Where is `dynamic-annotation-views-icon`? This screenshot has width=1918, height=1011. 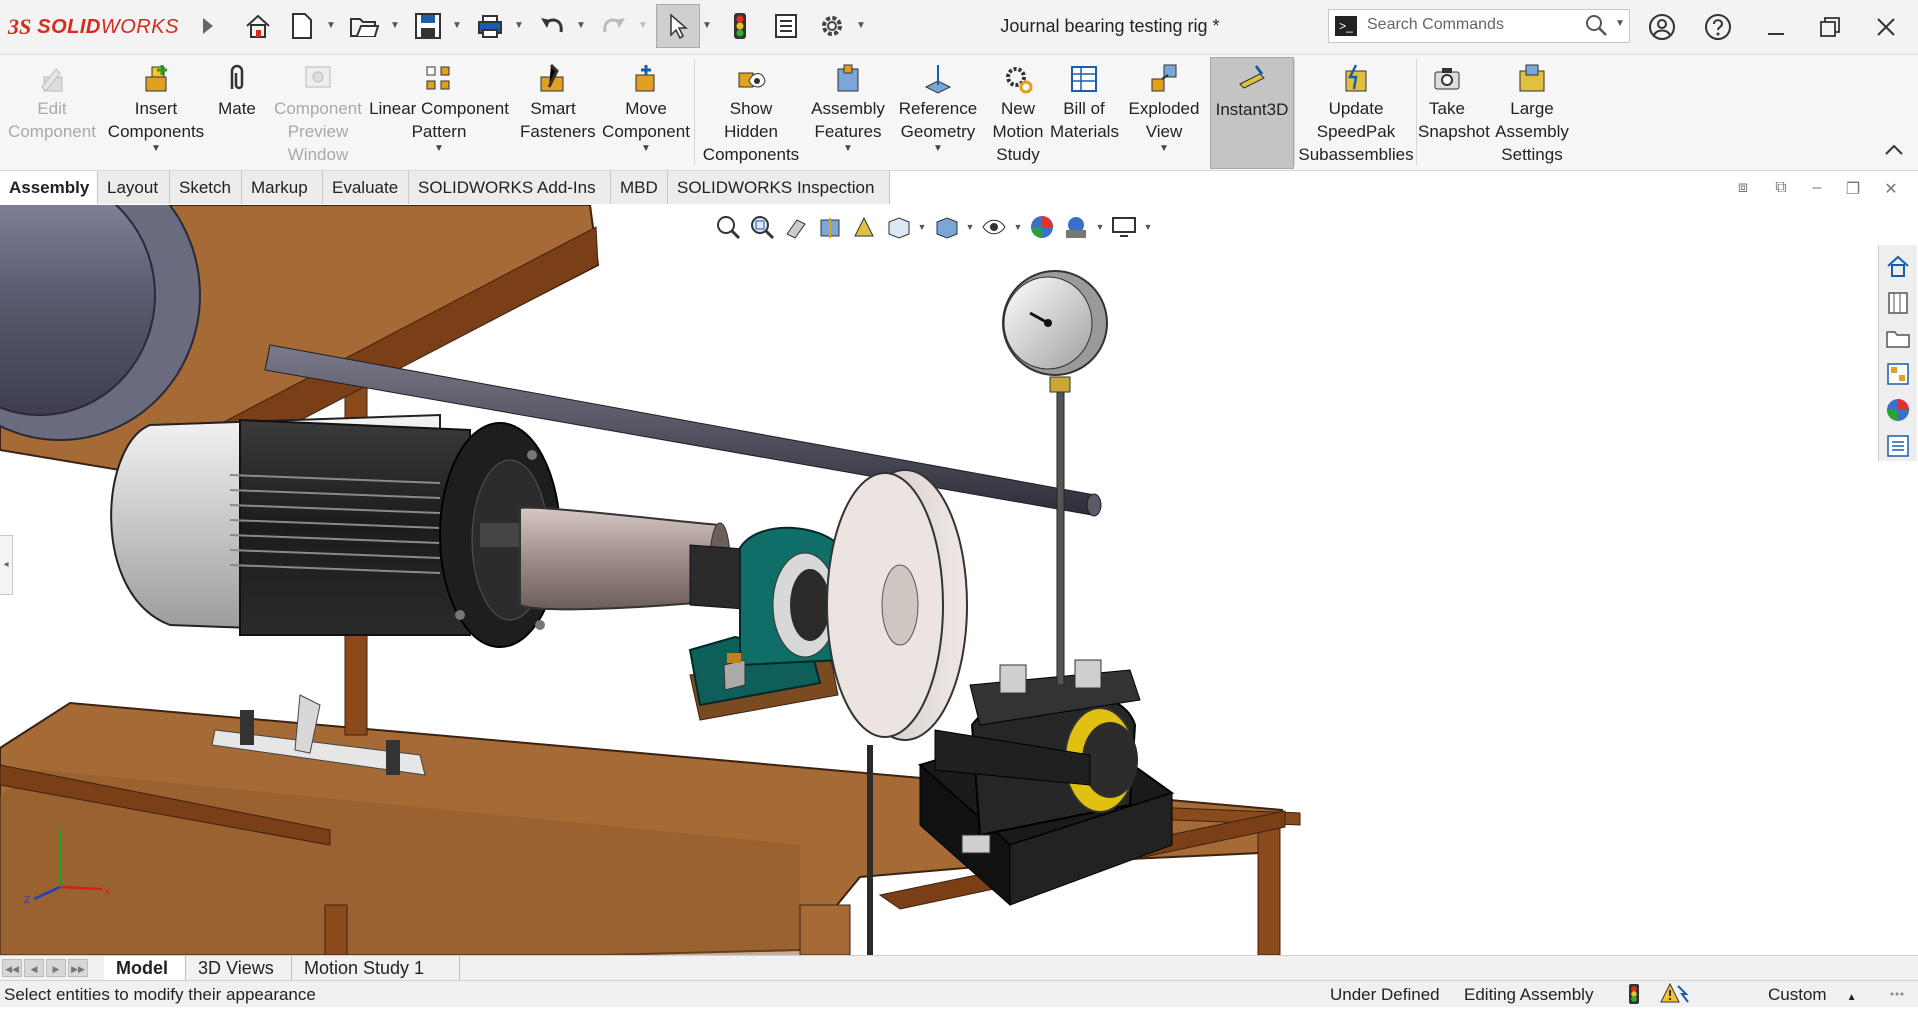 dynamic-annotation-views-icon is located at coordinates (864, 227).